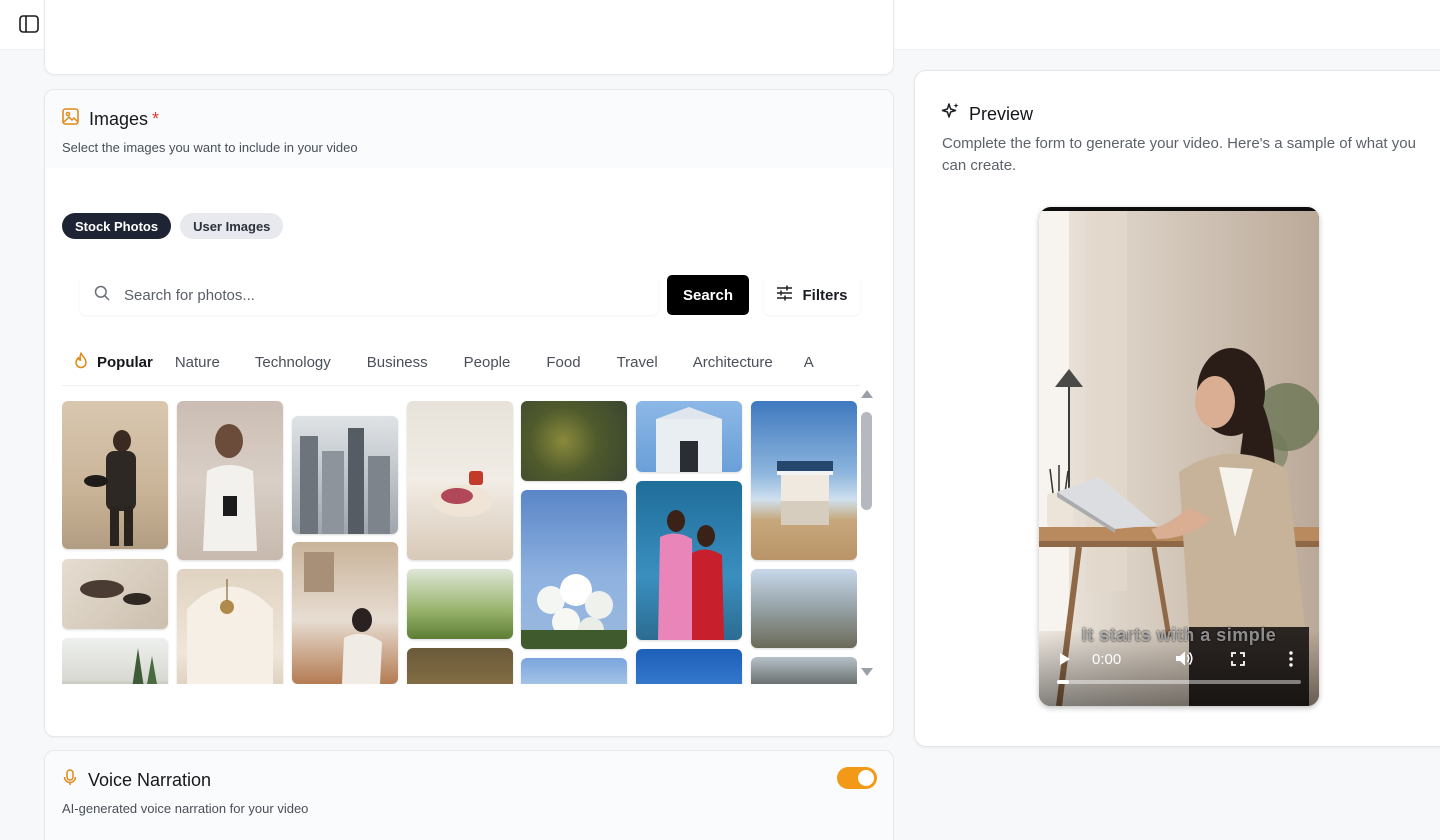 Image resolution: width=1440 pixels, height=840 pixels. Describe the element at coordinates (866, 461) in the screenshot. I see `scroll-thumb` at that location.